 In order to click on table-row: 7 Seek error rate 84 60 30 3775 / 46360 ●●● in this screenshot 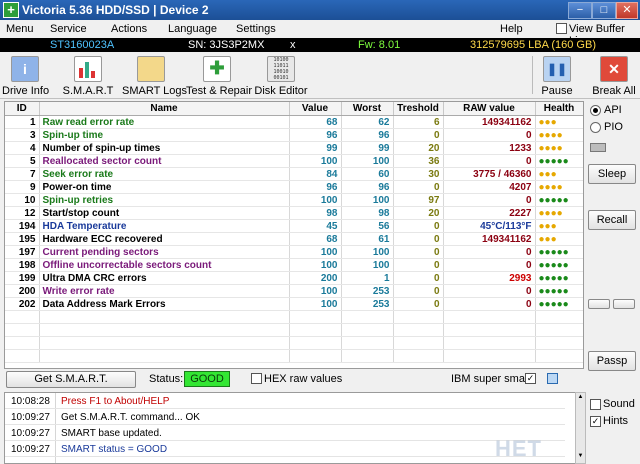, I will do `click(294, 174)`.